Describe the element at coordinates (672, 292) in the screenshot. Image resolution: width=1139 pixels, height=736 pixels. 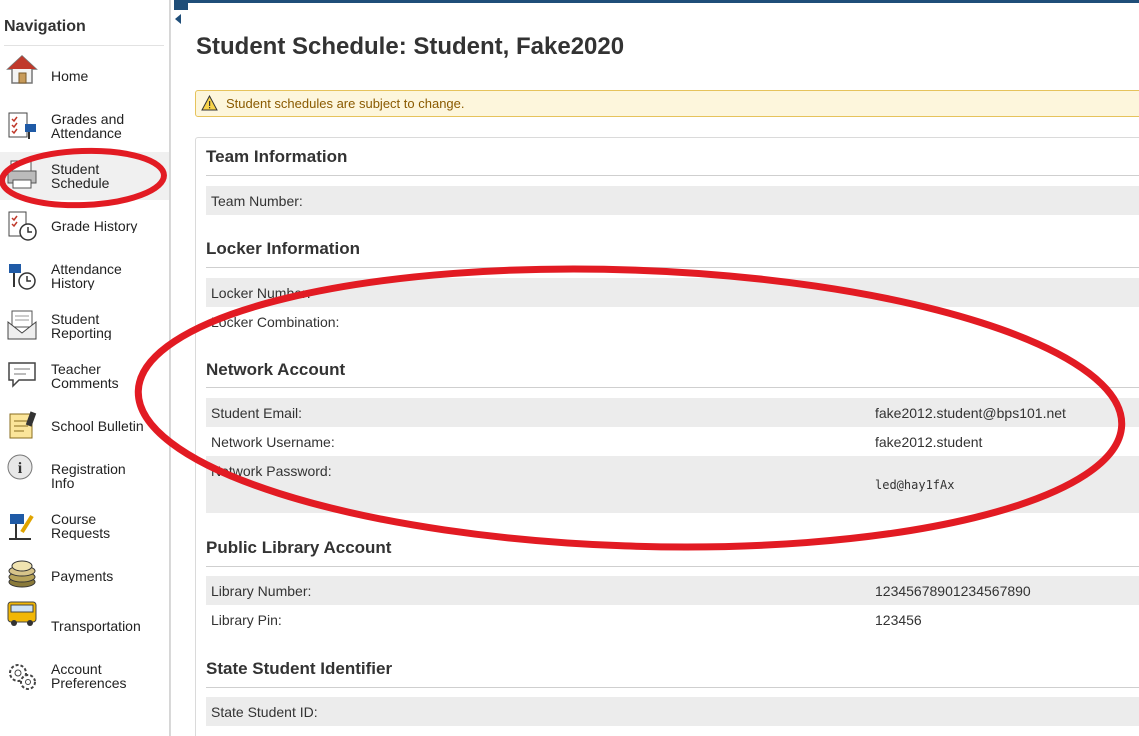
I see `table-row: Locker Number:` at that location.